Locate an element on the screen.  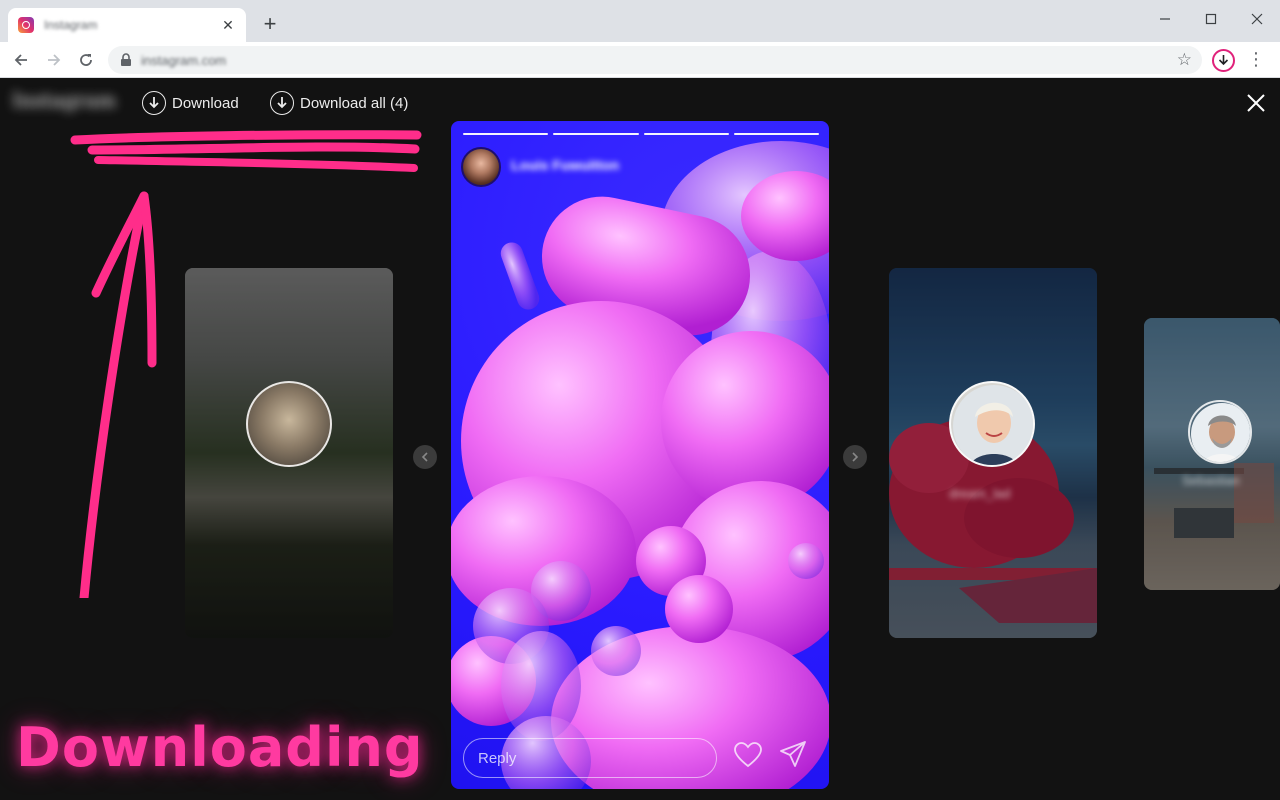
story-card-right-2: Sebastian is located at coordinates (1212, 454).